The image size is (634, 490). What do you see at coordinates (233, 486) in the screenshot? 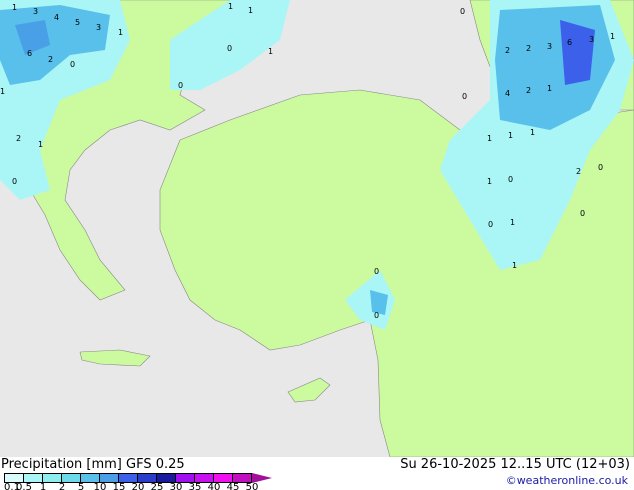
I see `color-scale-tick-label: 45` at bounding box center [233, 486].